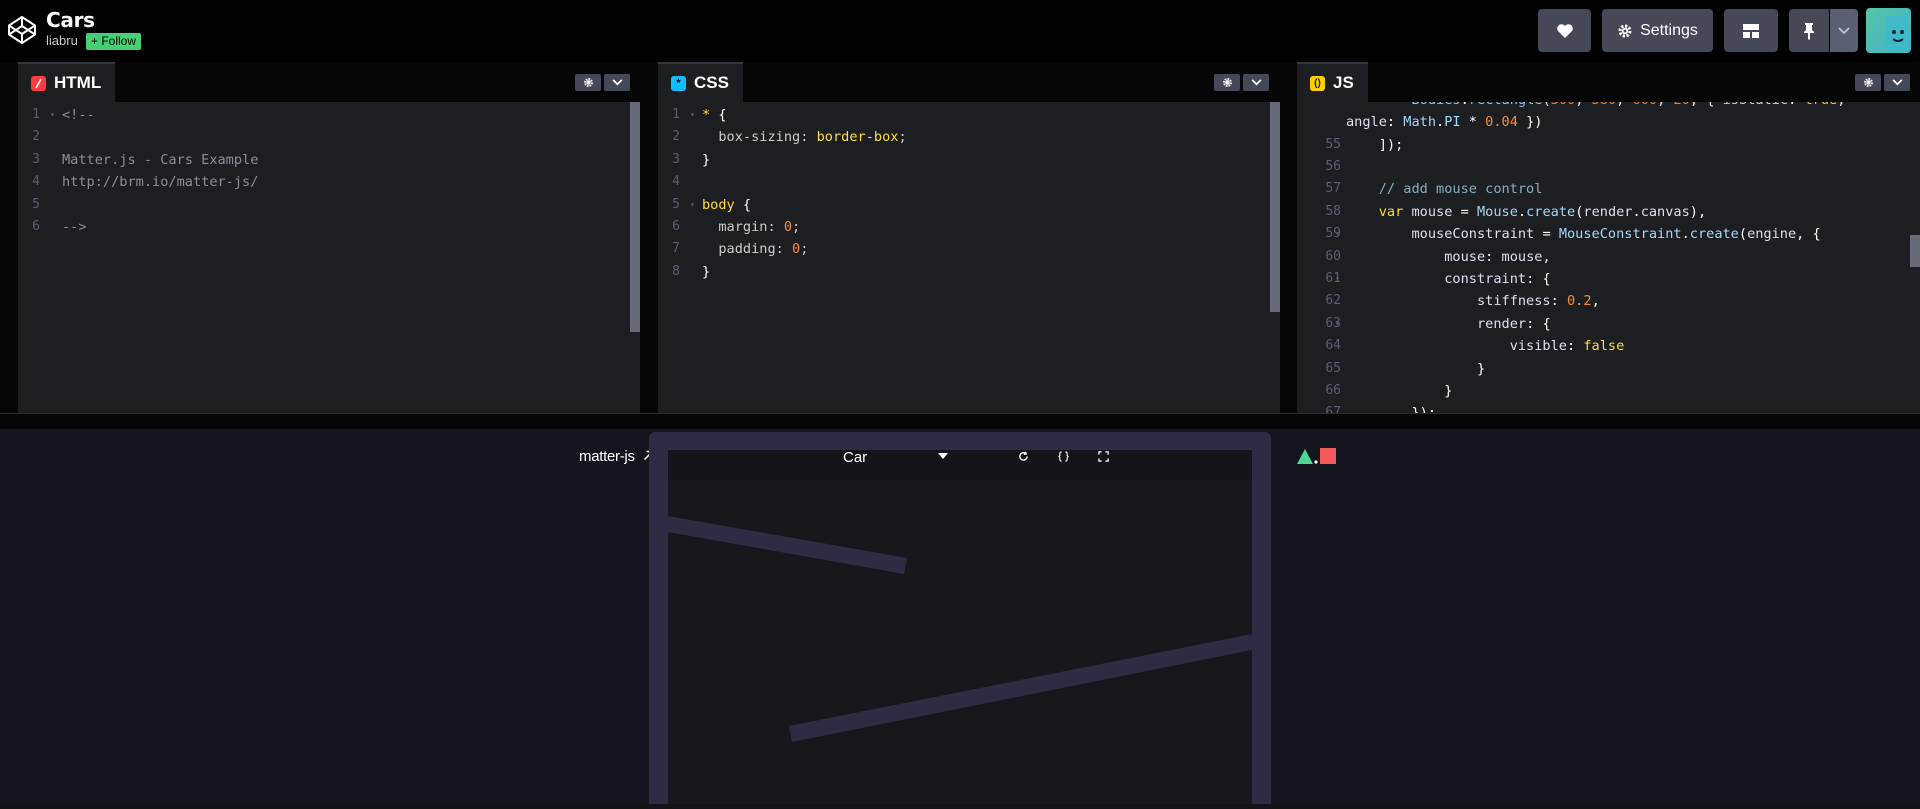 This screenshot has height=809, width=1920. I want to click on js-identifier: visible, so click(1538, 346).